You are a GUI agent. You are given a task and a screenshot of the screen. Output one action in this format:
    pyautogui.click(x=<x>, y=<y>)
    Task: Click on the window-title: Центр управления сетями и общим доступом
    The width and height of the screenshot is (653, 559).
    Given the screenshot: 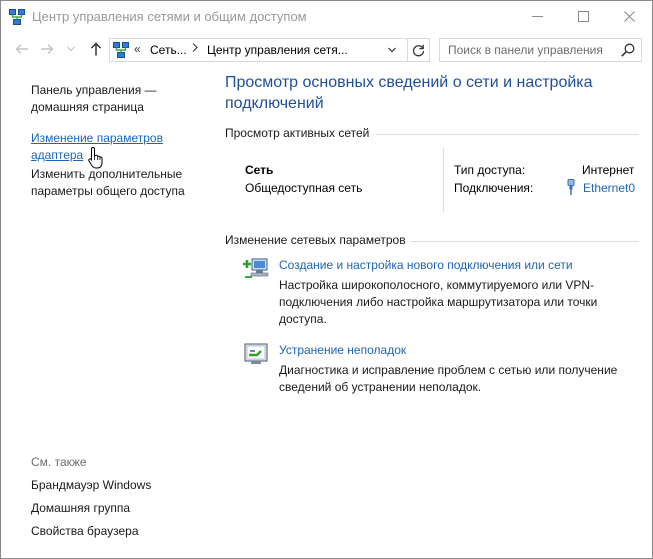 What is the action you would take?
    pyautogui.click(x=169, y=16)
    